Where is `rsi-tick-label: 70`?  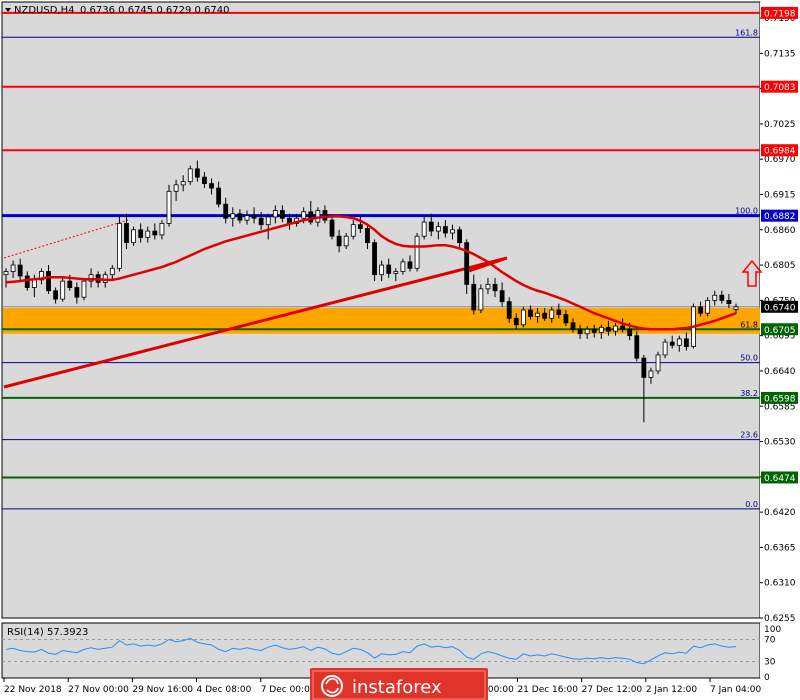 rsi-tick-label: 70 is located at coordinates (770, 641).